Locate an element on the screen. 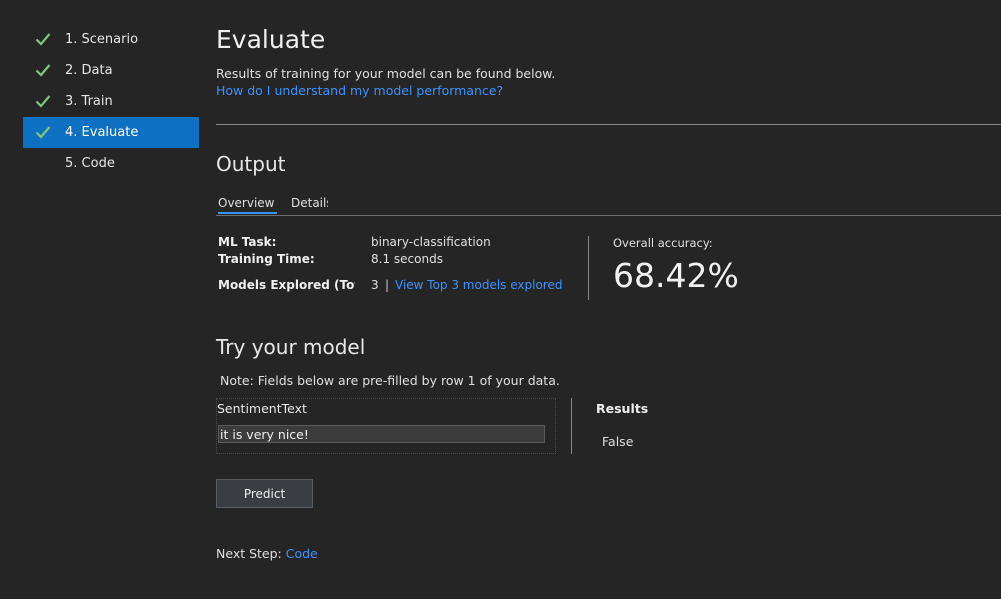  input-panel: SentimentText is located at coordinates (386, 426).